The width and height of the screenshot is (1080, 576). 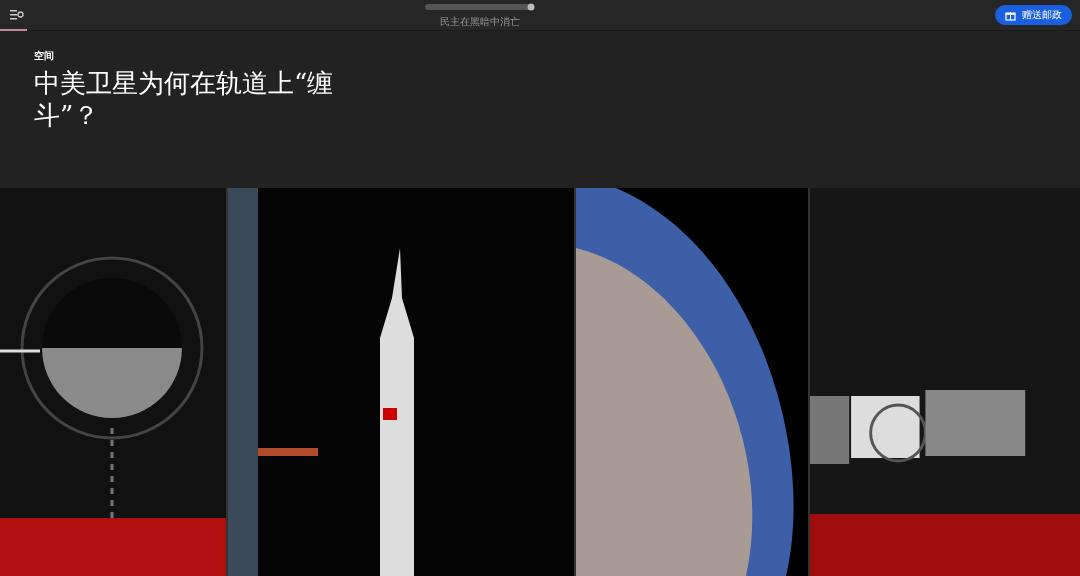 I want to click on tagline: 民主在黑暗中消亡, so click(x=479, y=22).